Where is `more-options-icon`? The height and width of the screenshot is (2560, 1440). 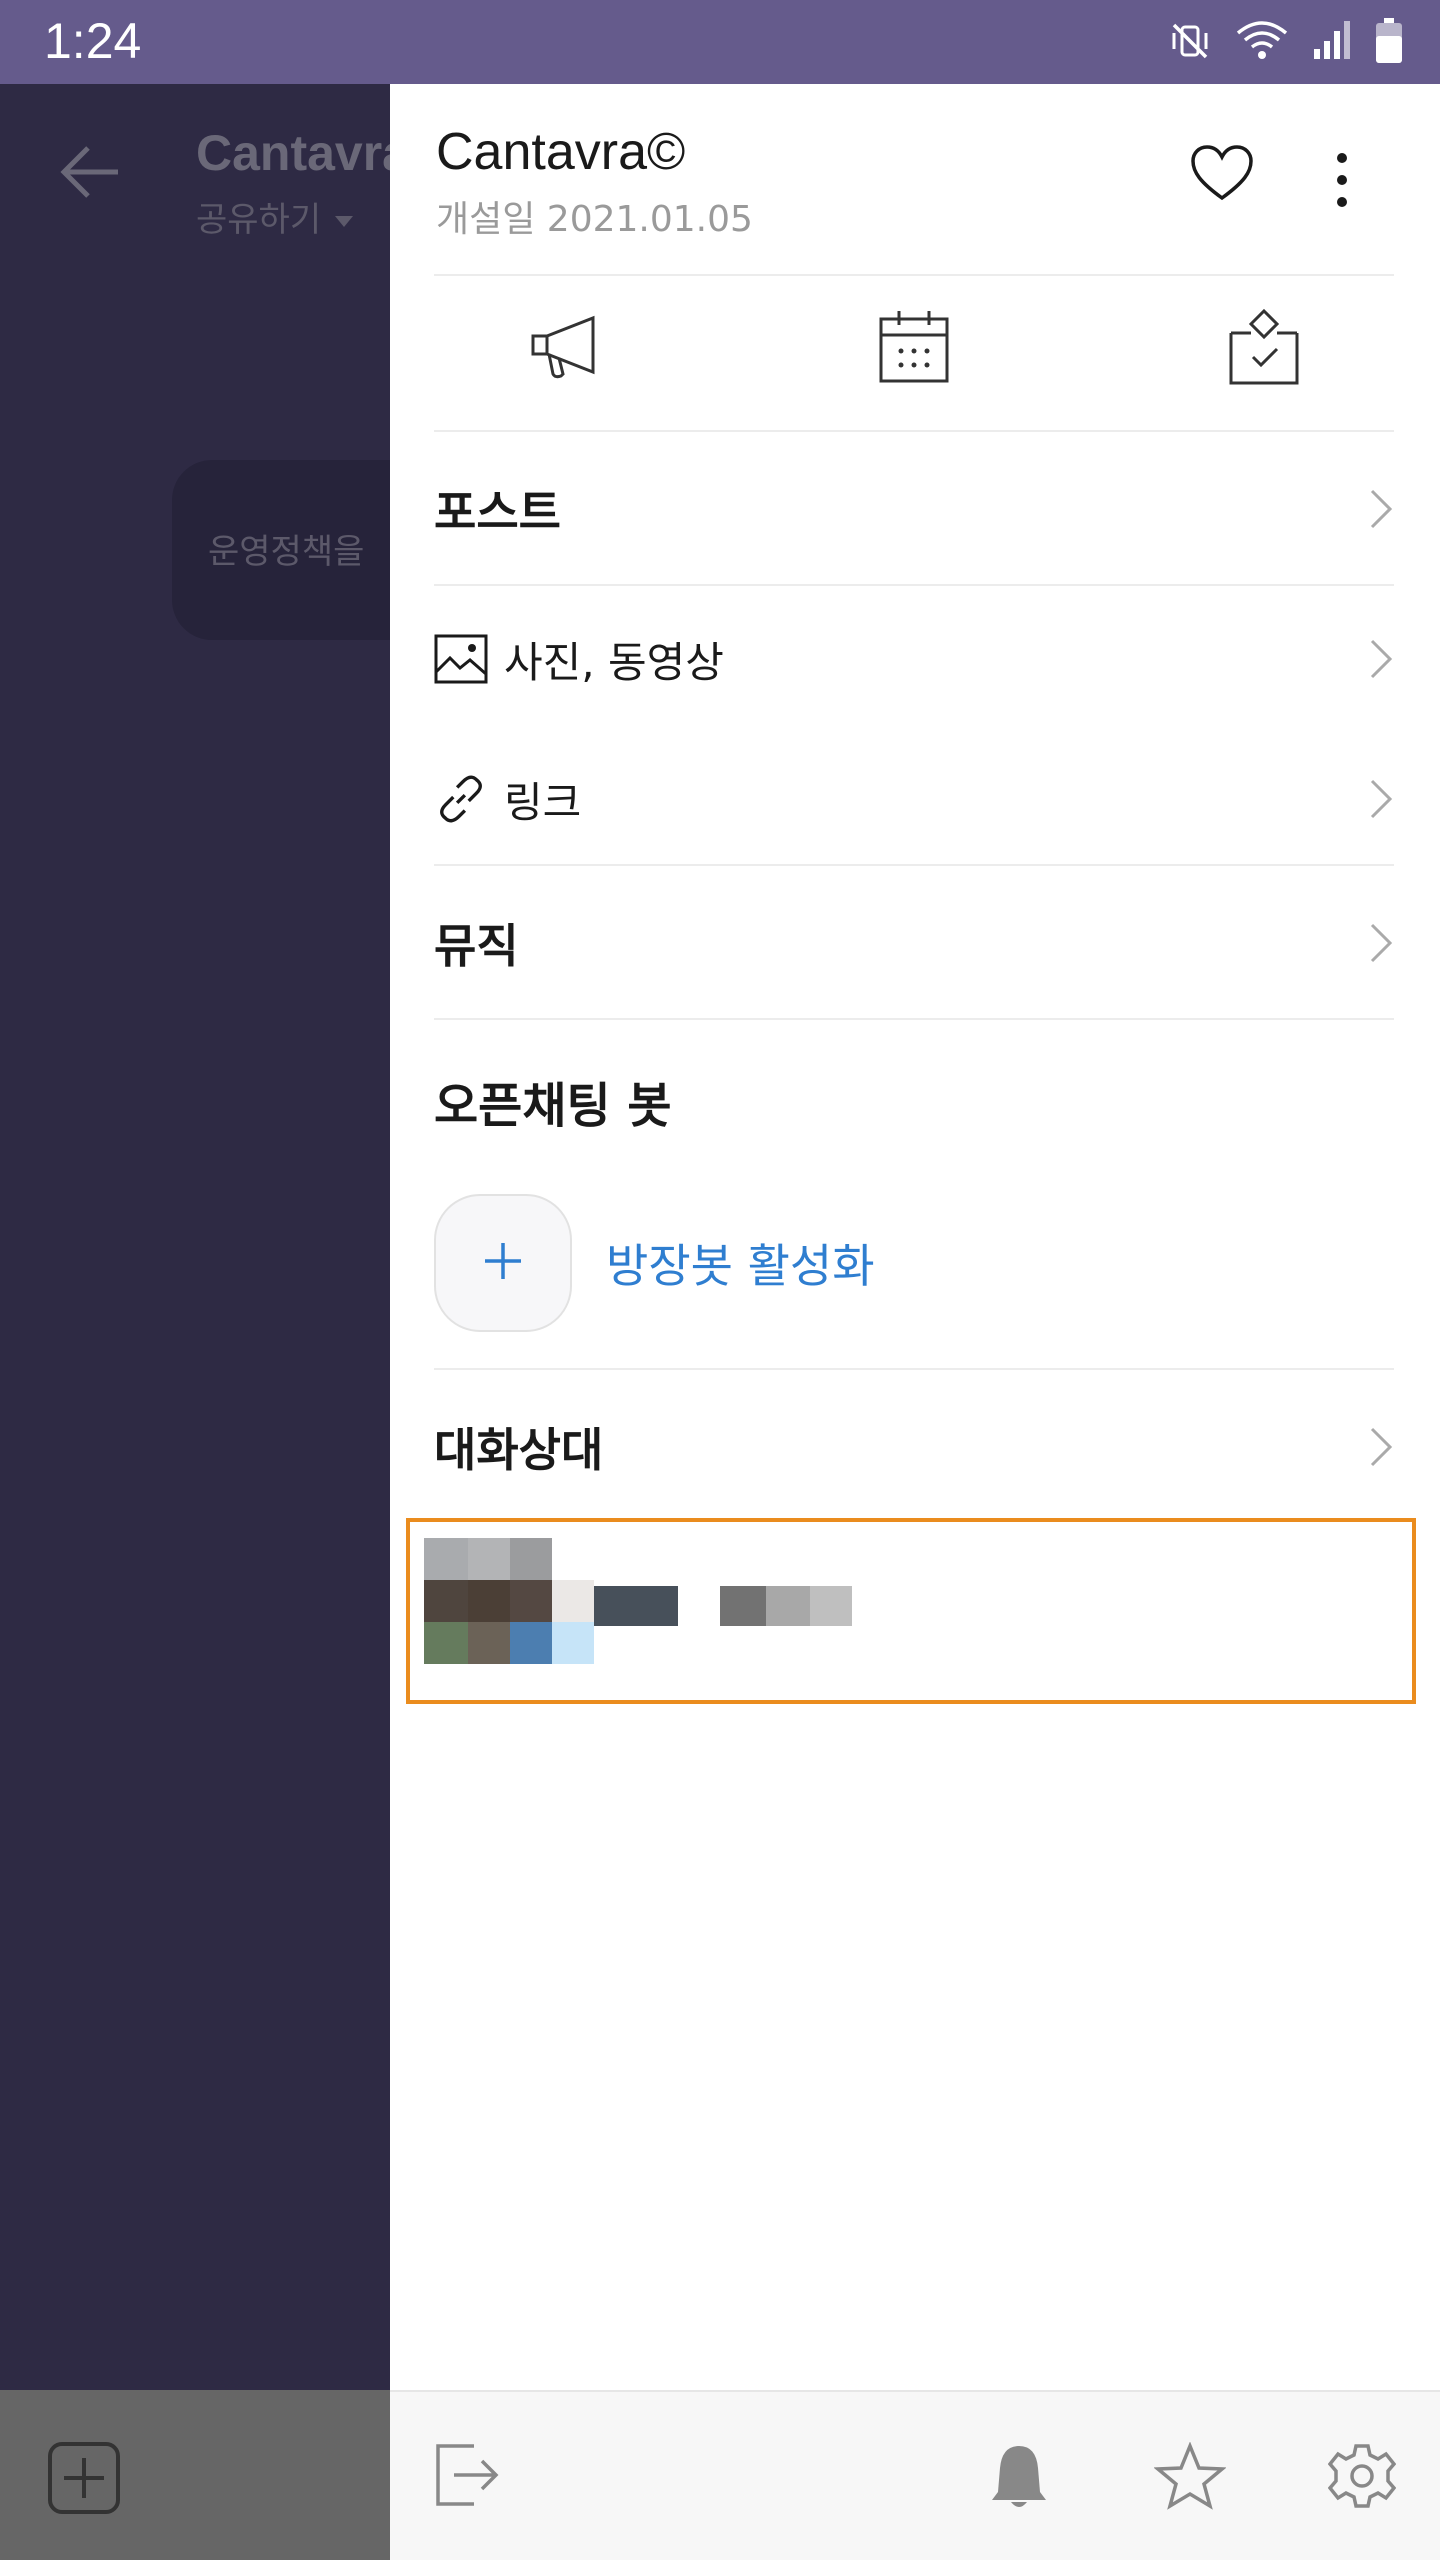 more-options-icon is located at coordinates (1342, 182).